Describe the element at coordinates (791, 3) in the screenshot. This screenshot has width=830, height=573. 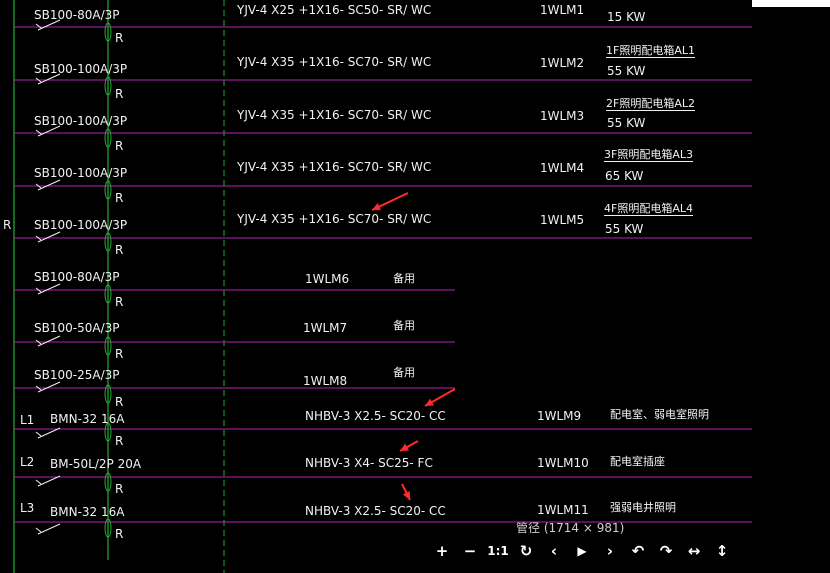
I see `window-edge` at that location.